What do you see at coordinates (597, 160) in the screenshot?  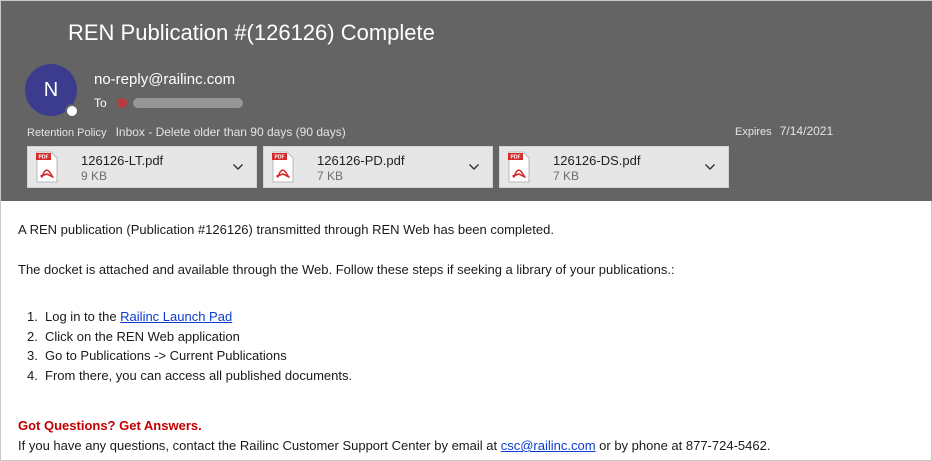 I see `attachment-filename: 126126-DS.pdf` at bounding box center [597, 160].